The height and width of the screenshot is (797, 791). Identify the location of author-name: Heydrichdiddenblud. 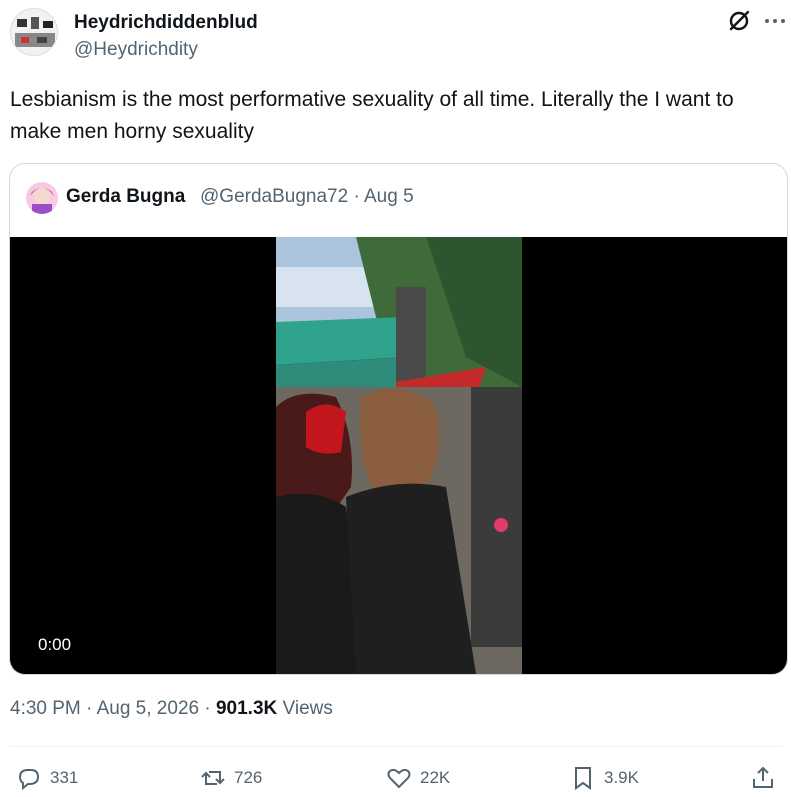
(166, 23).